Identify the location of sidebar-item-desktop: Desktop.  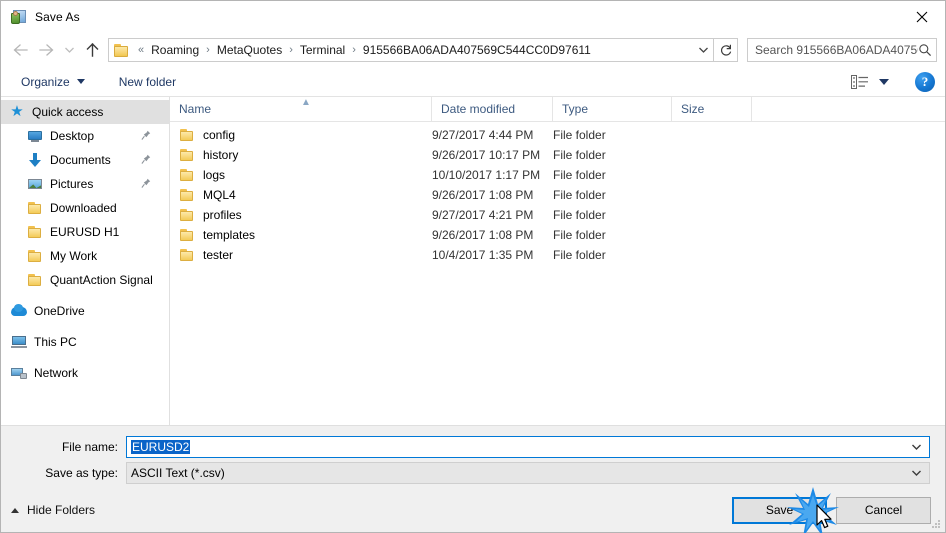
(85, 136).